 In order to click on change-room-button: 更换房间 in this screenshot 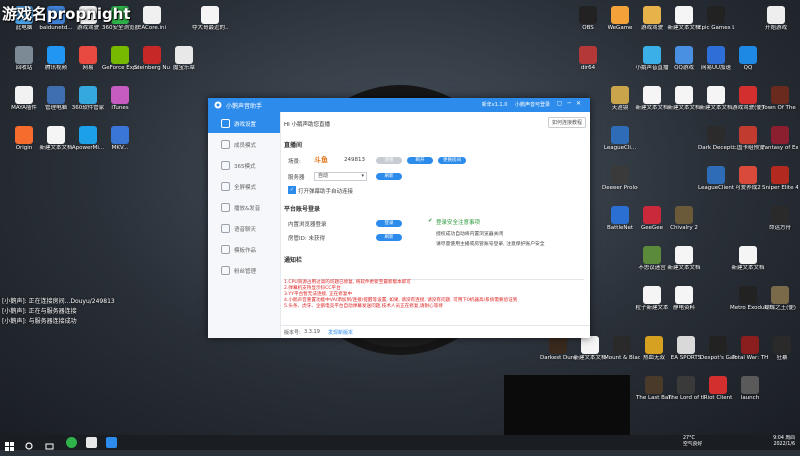, I will do `click(452, 160)`.